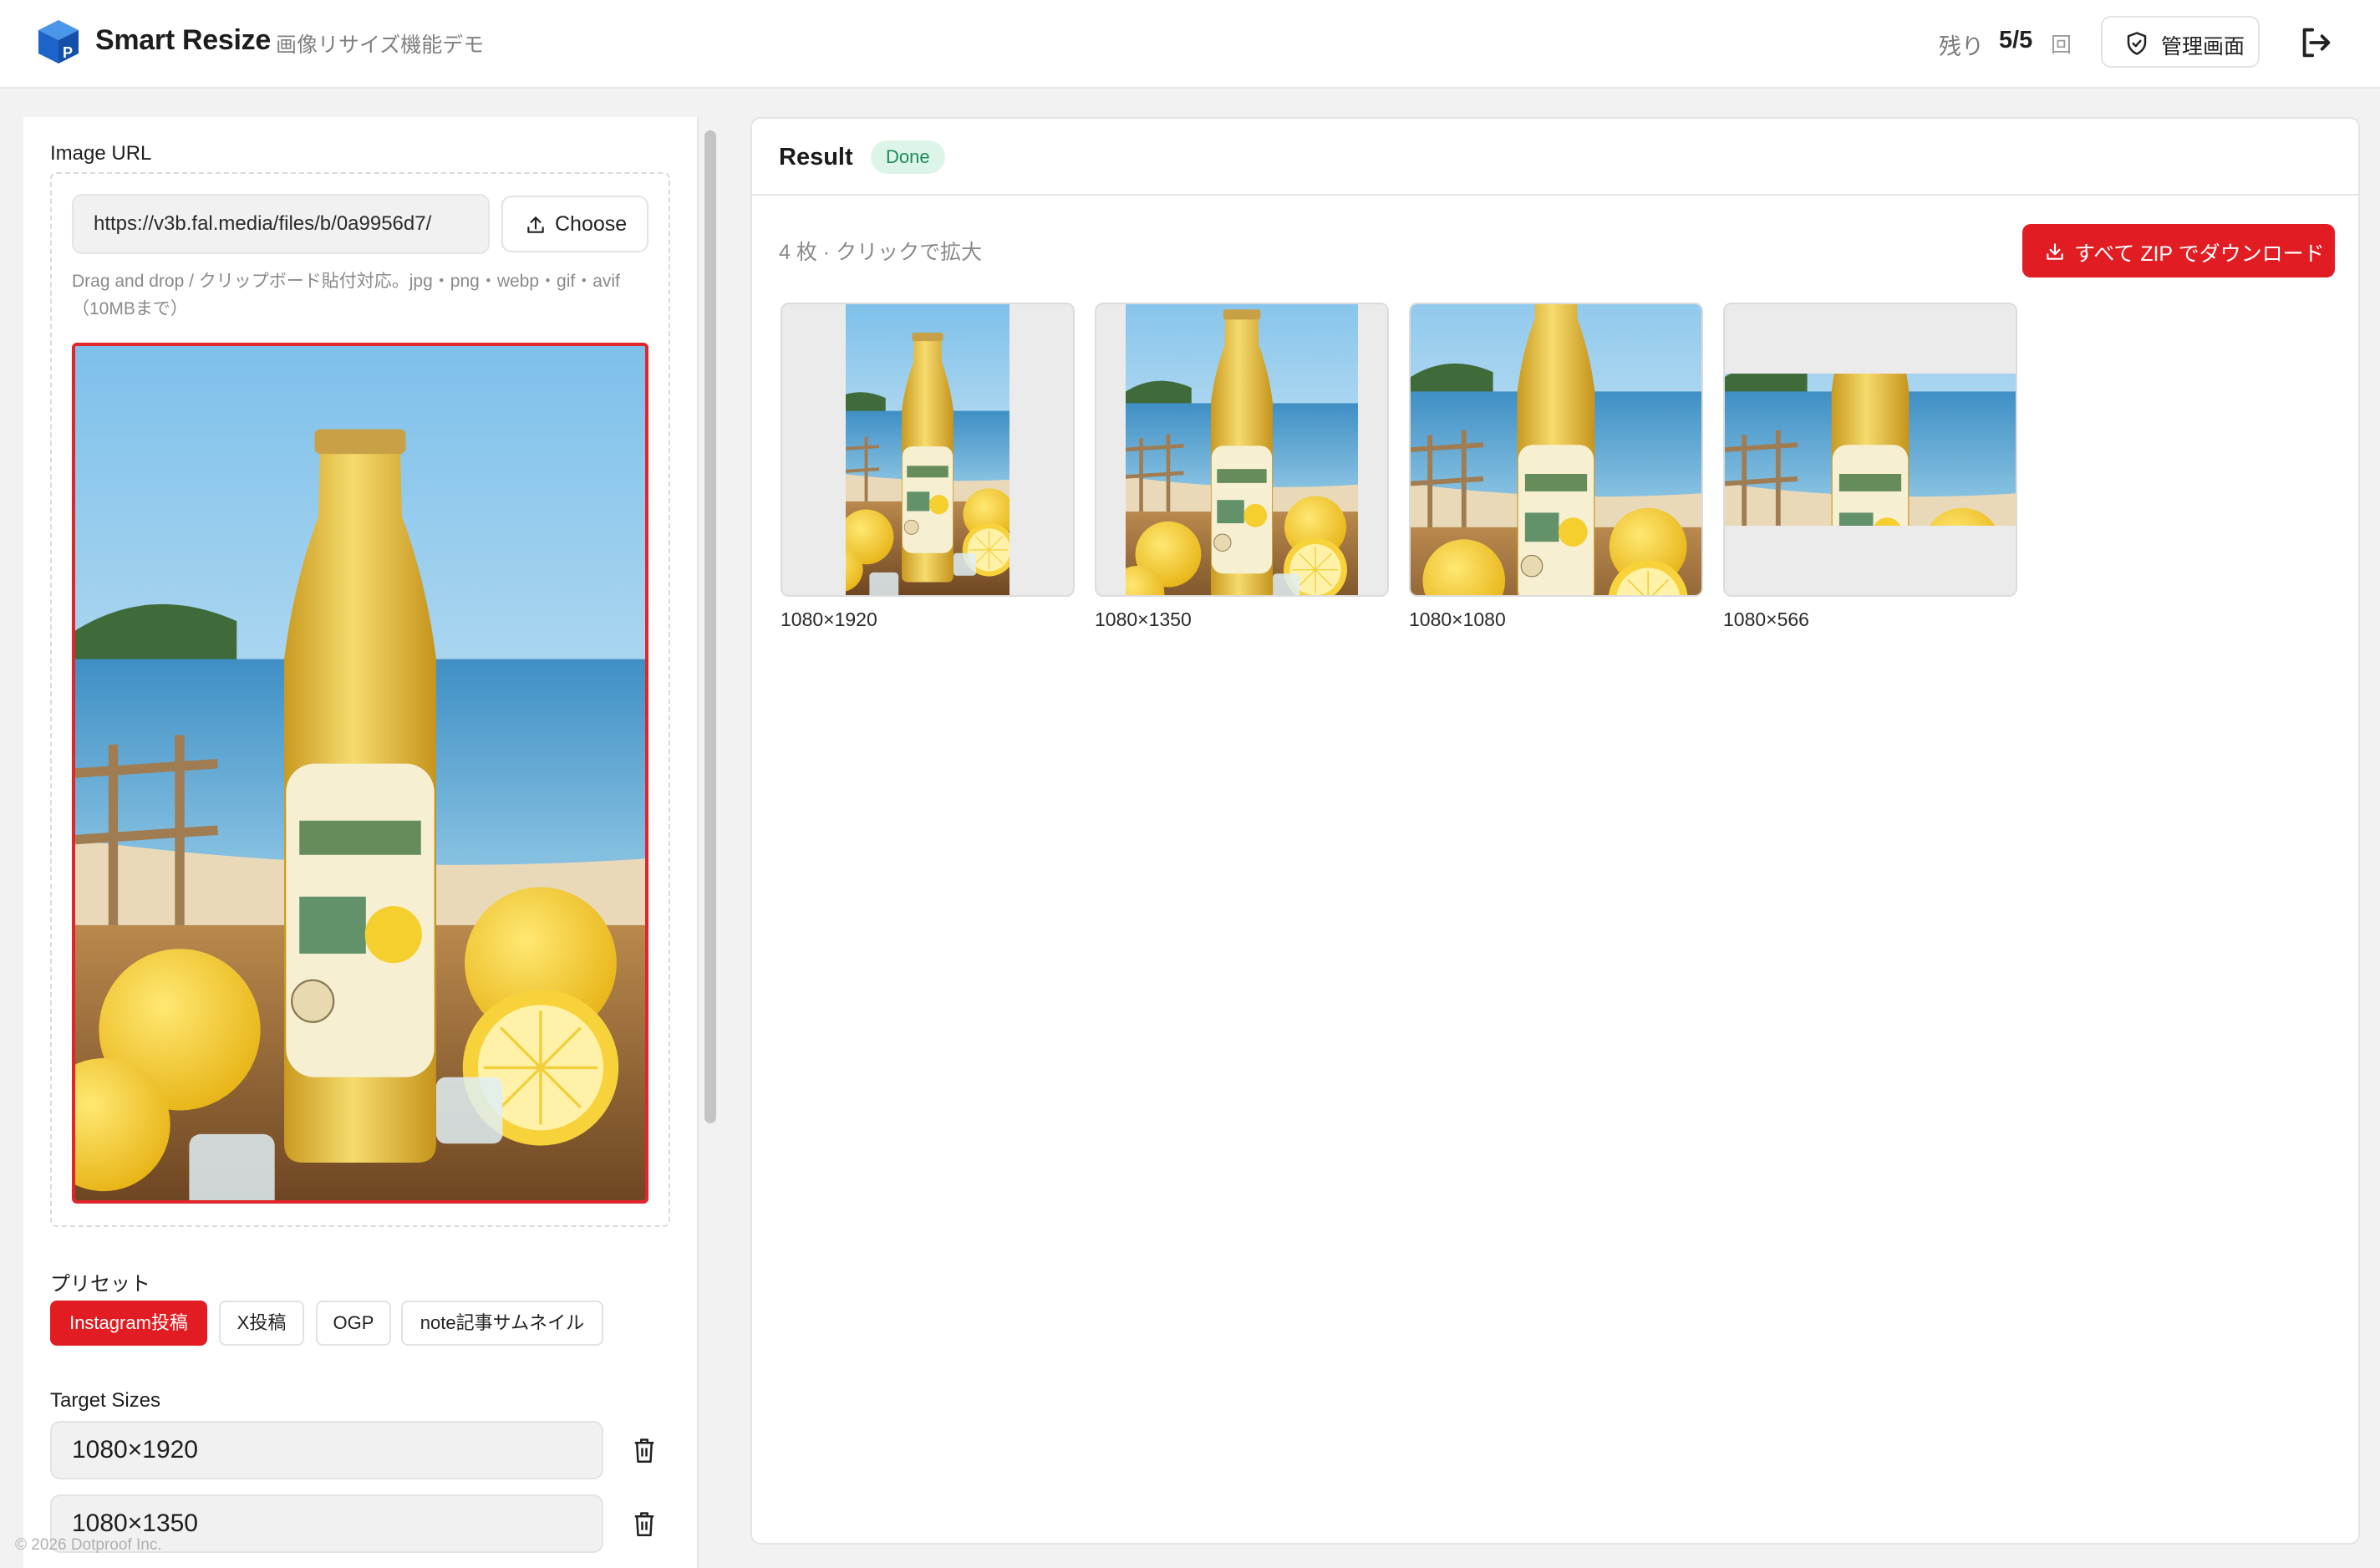  I want to click on target-sizes-label: Target Sizes, so click(105, 1400).